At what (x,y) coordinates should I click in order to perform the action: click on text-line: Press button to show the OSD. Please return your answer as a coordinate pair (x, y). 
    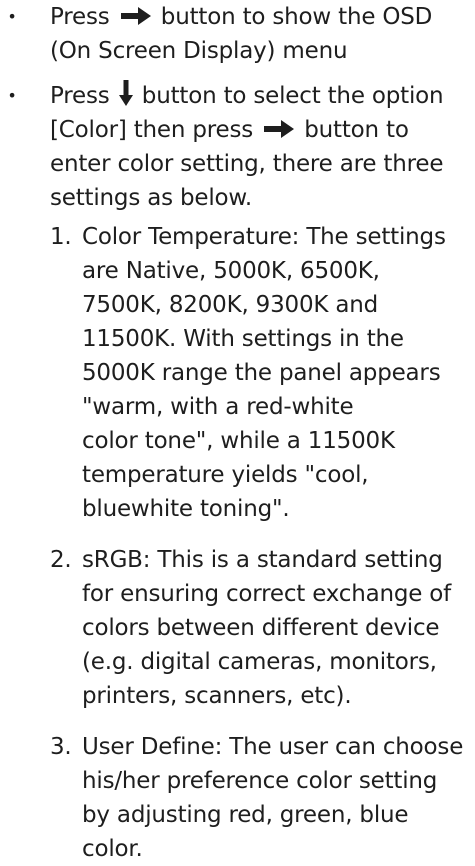
    Looking at the image, I should click on (258, 17).